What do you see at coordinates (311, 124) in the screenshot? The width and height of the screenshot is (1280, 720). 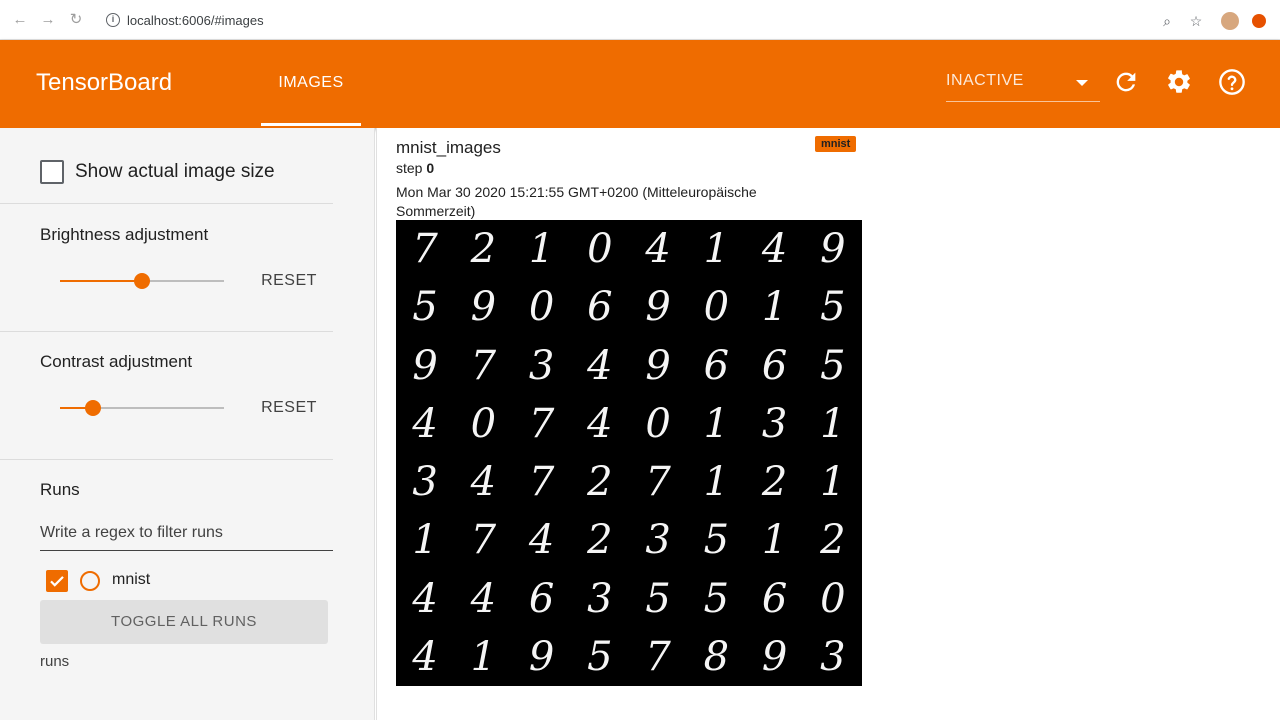 I see `active-tab-indicator` at bounding box center [311, 124].